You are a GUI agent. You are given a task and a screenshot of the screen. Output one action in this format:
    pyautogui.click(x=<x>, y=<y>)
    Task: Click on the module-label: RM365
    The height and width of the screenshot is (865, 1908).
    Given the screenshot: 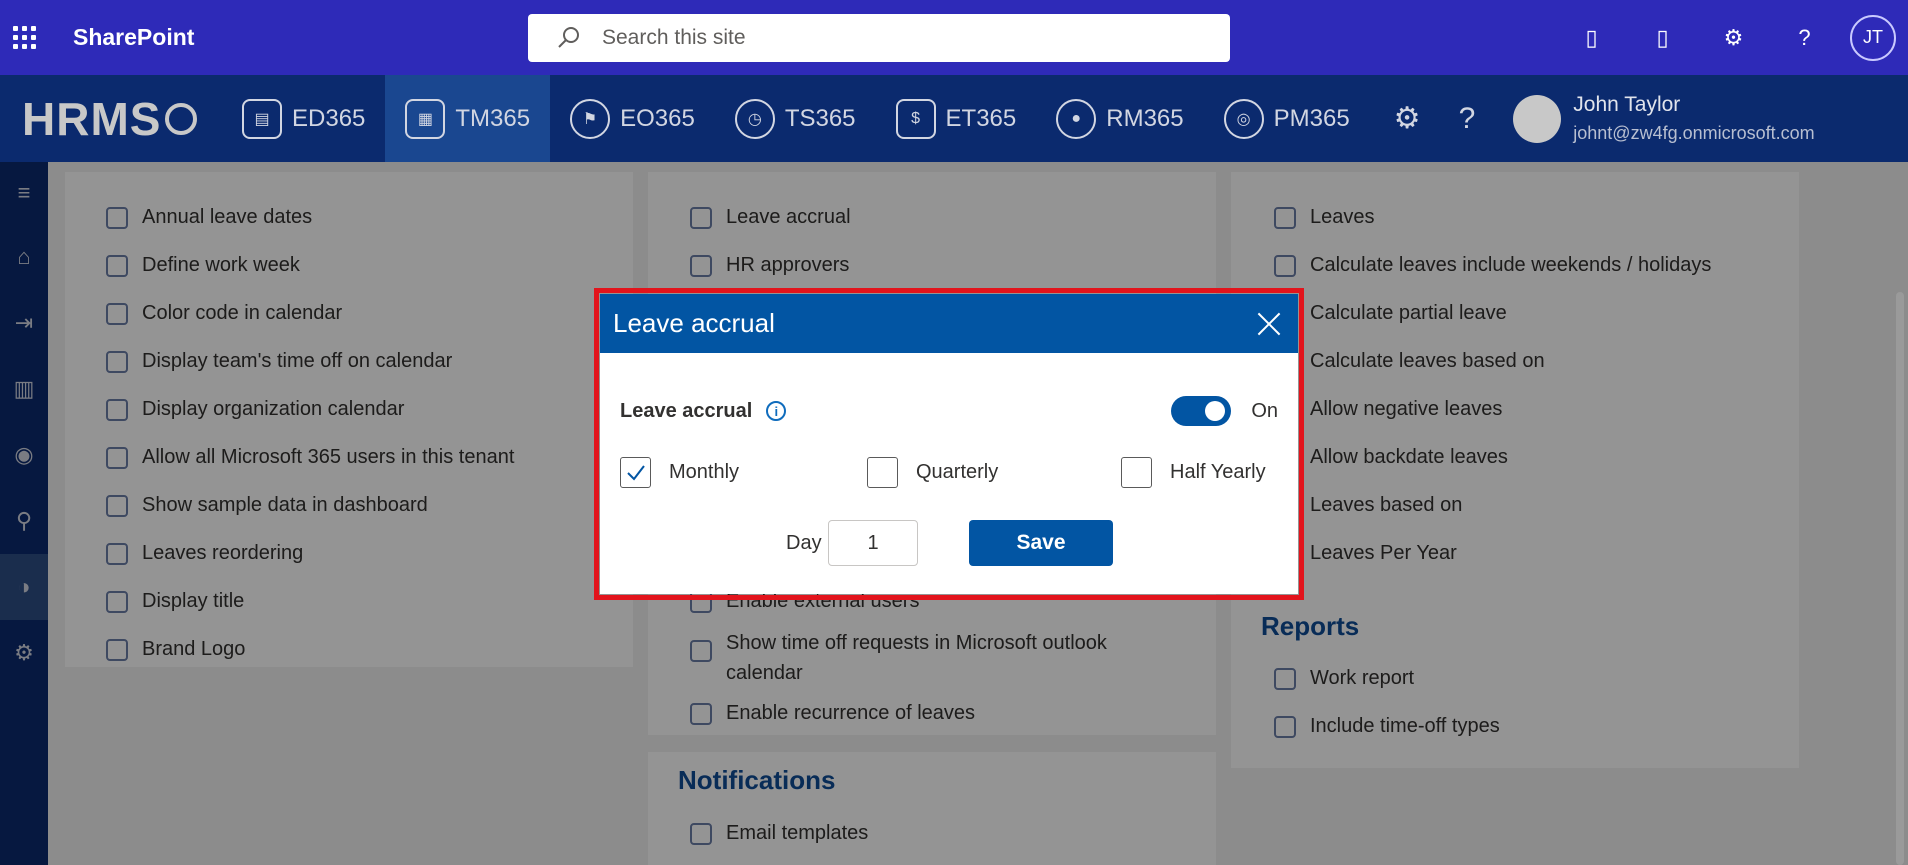 What is the action you would take?
    pyautogui.click(x=1145, y=118)
    